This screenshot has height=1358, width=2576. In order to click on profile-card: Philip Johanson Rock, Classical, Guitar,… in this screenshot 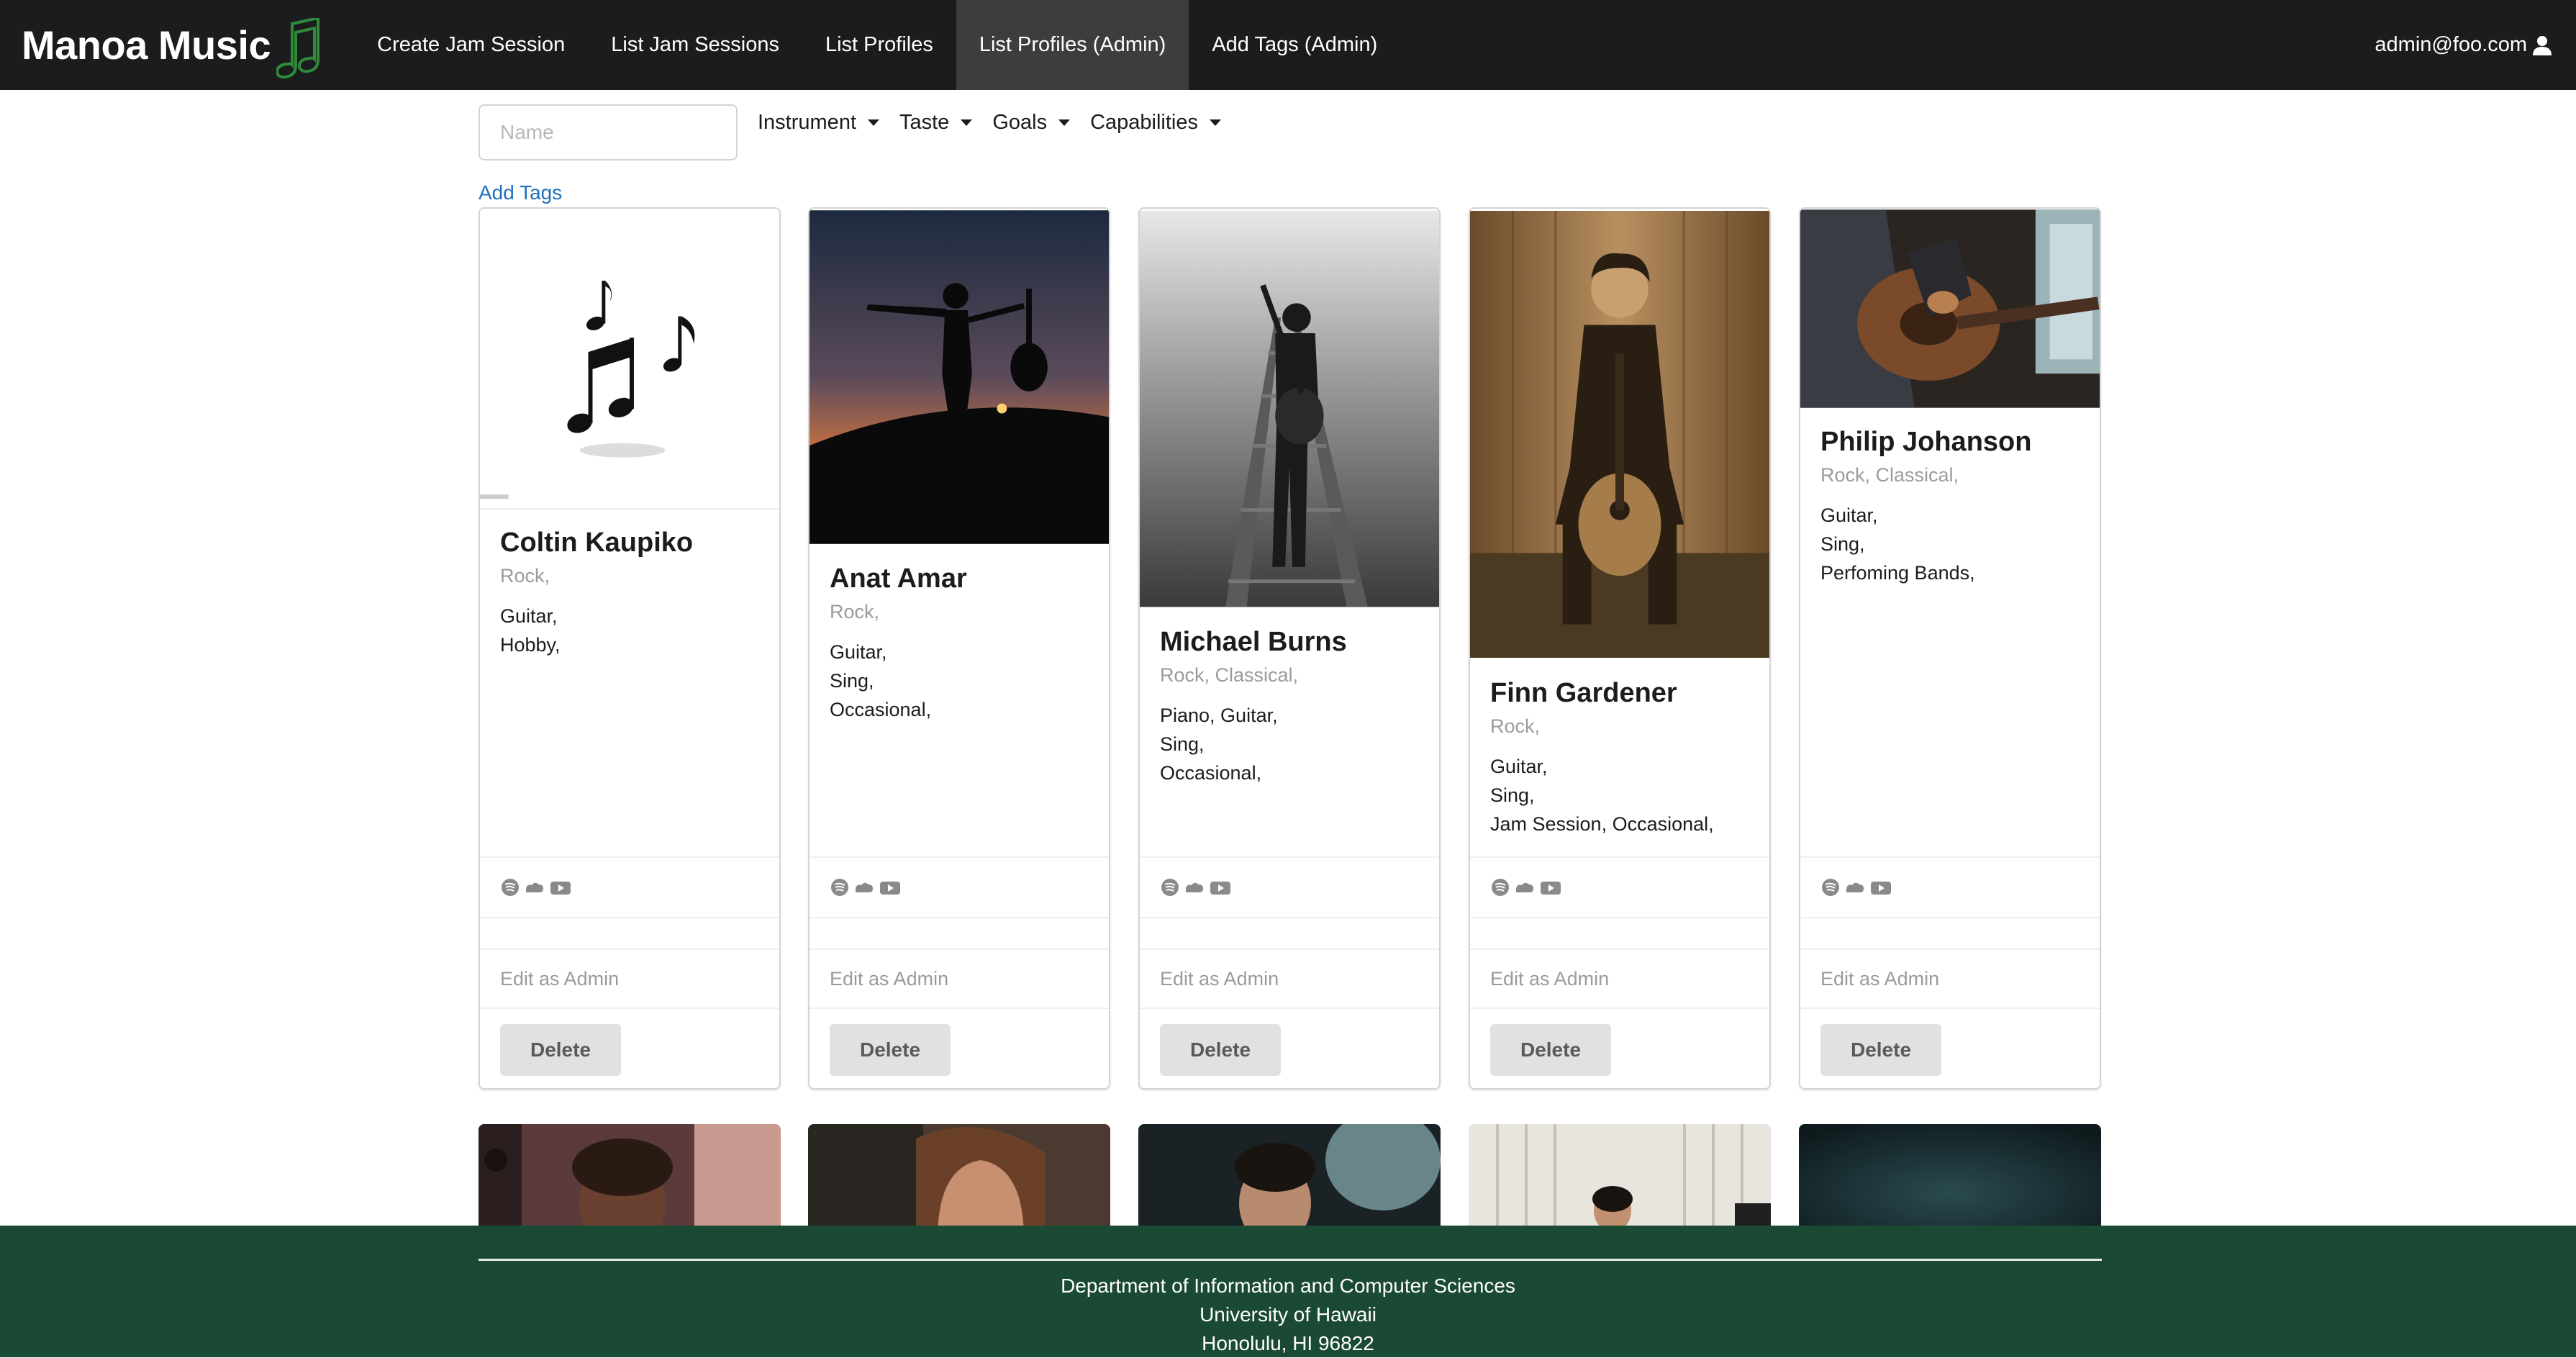, I will do `click(1950, 648)`.